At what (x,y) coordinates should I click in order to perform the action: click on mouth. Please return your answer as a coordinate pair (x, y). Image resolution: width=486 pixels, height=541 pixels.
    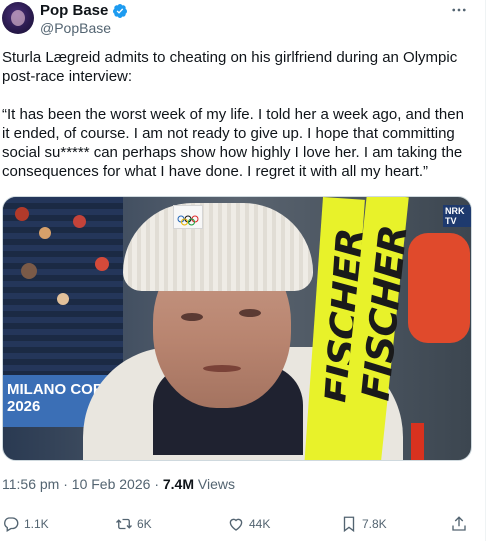
    Looking at the image, I should click on (222, 368).